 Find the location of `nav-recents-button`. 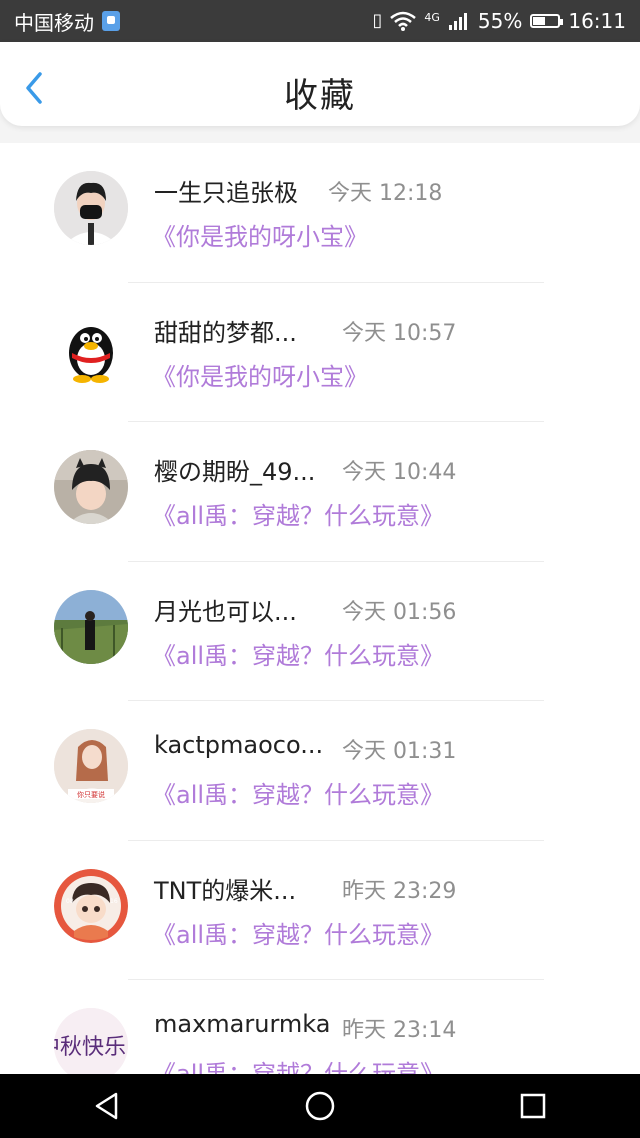

nav-recents-button is located at coordinates (533, 1106).